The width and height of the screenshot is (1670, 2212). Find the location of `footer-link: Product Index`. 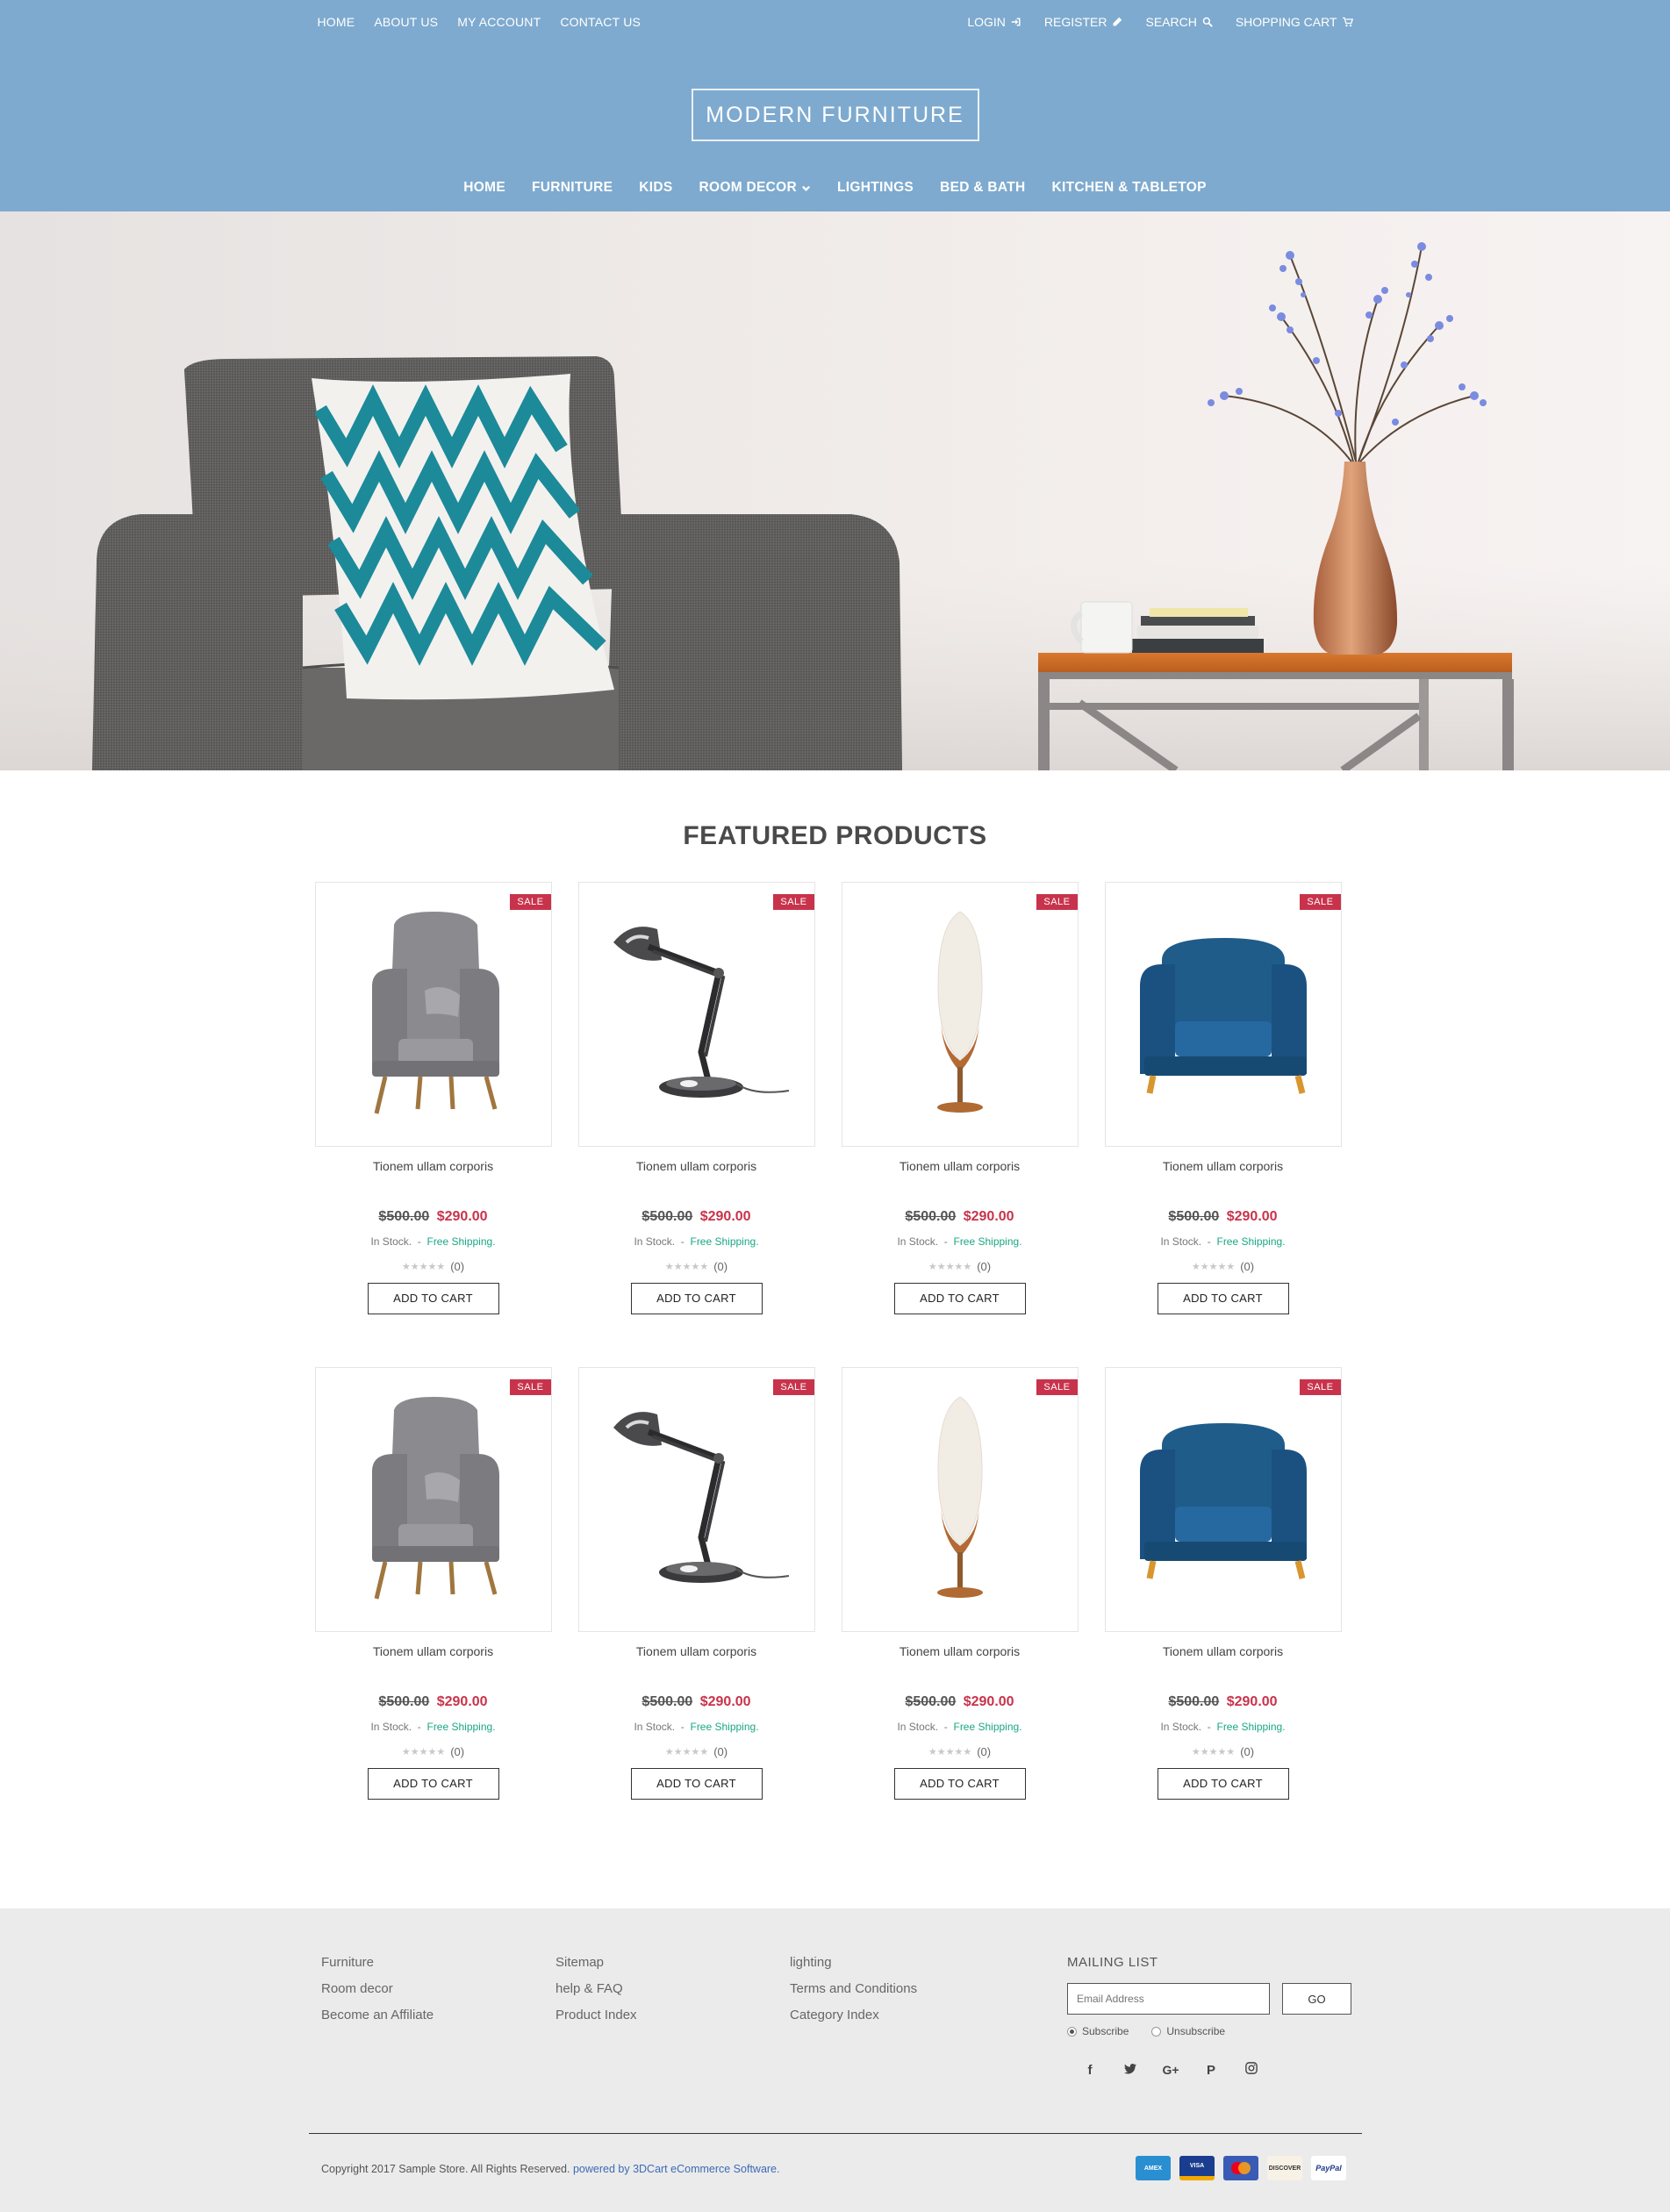

footer-link: Product Index is located at coordinates (672, 2015).